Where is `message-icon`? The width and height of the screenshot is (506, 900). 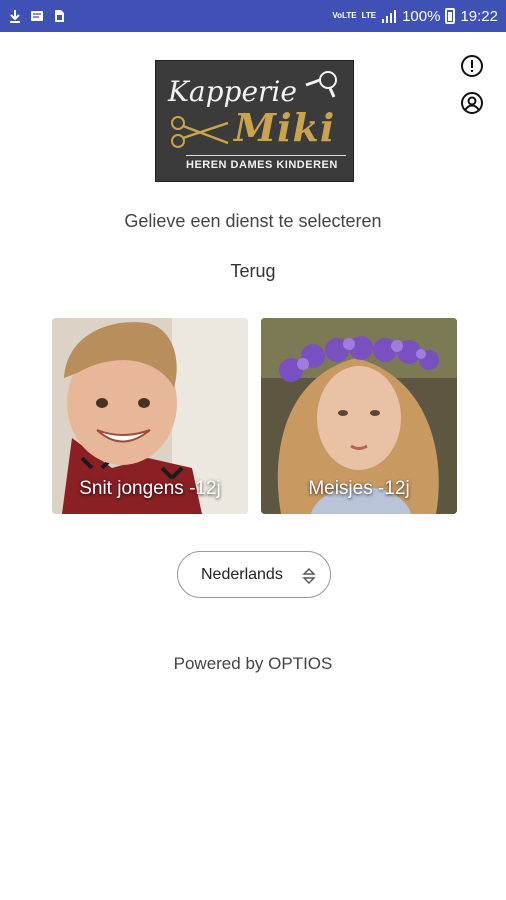
message-icon is located at coordinates (37, 16).